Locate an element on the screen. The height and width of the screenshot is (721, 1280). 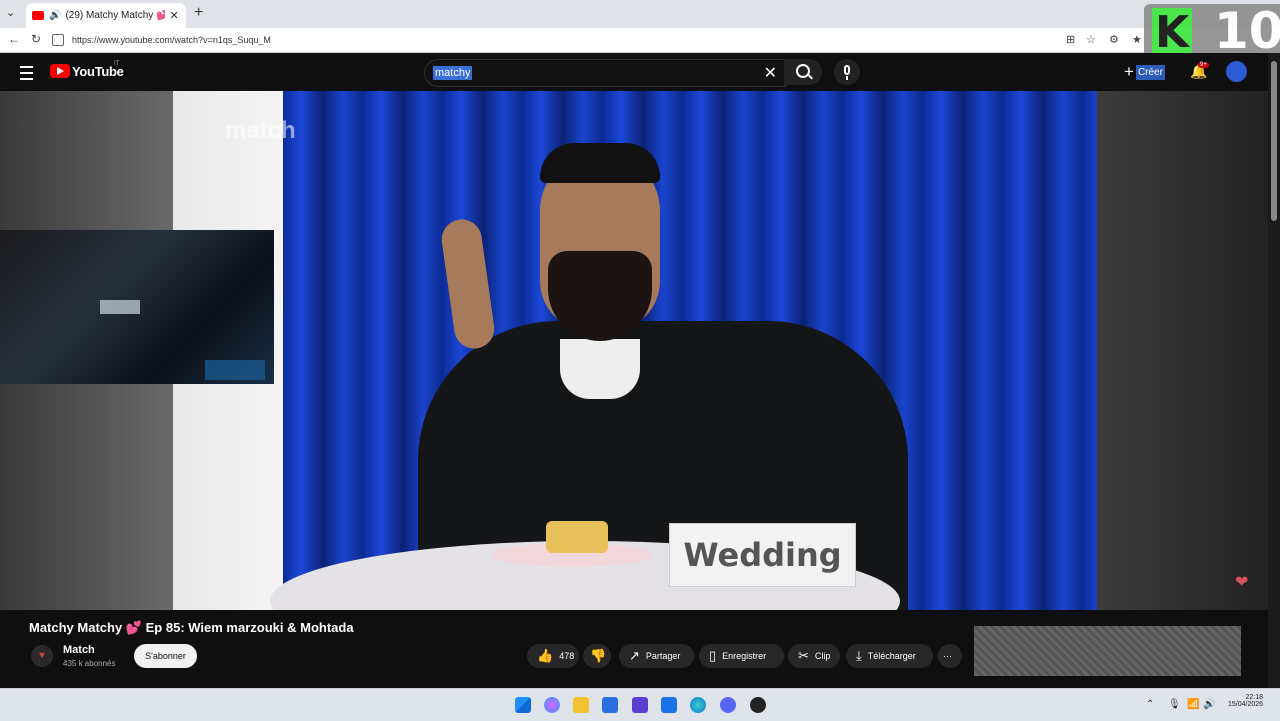
create-label: Créer is located at coordinates (1150, 72).